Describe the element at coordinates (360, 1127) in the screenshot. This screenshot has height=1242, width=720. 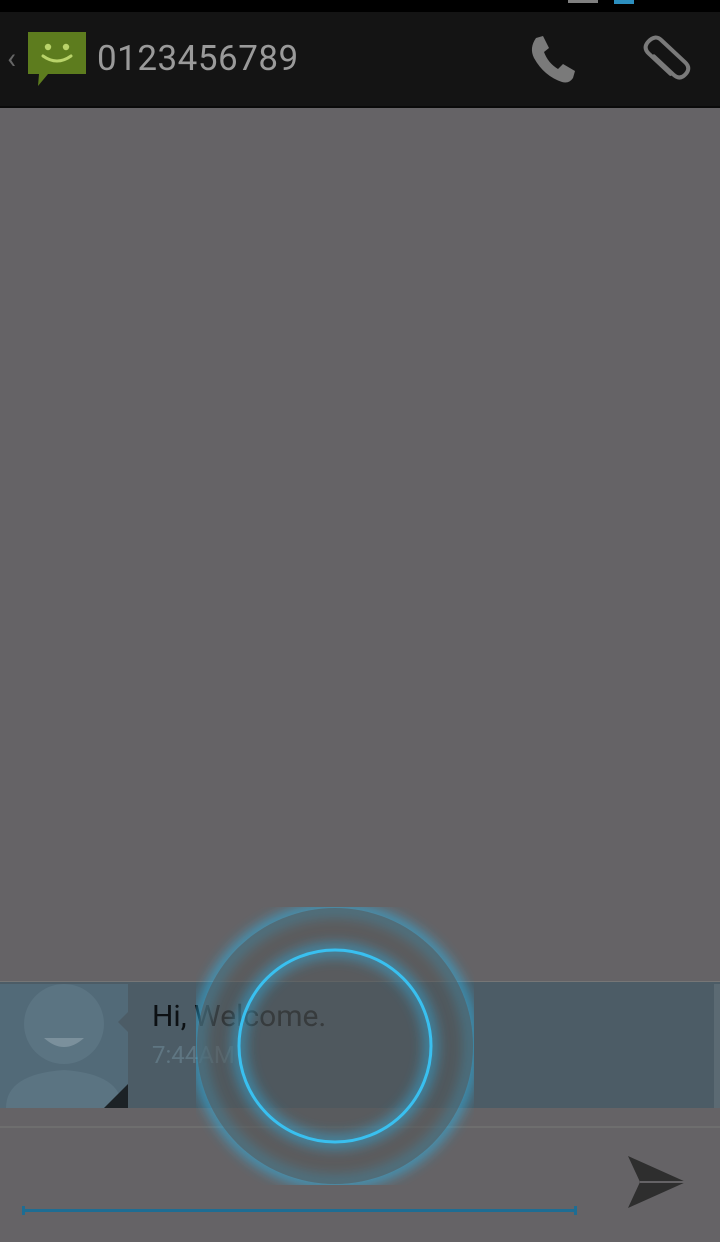
I see `divider` at that location.